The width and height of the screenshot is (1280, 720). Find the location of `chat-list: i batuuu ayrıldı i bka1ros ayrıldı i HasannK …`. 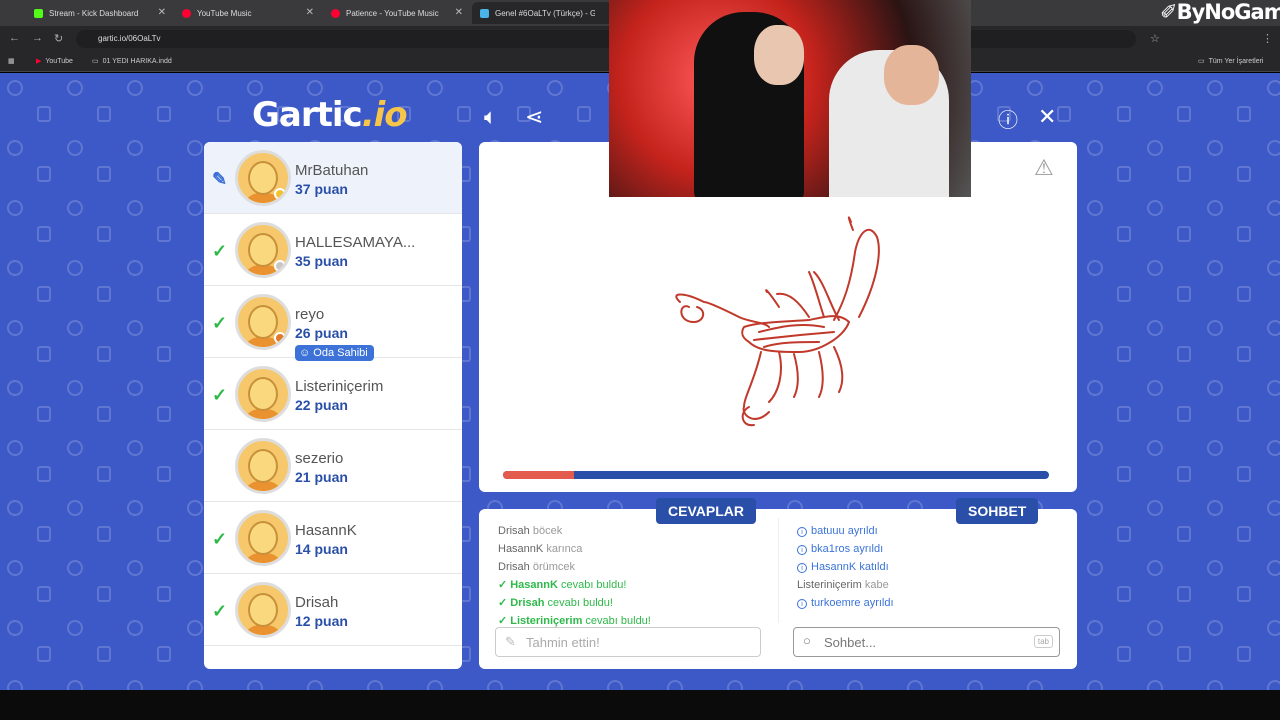

chat-list: i batuuu ayrıldı i bka1ros ayrıldı i HasannK … is located at coordinates (845, 567).